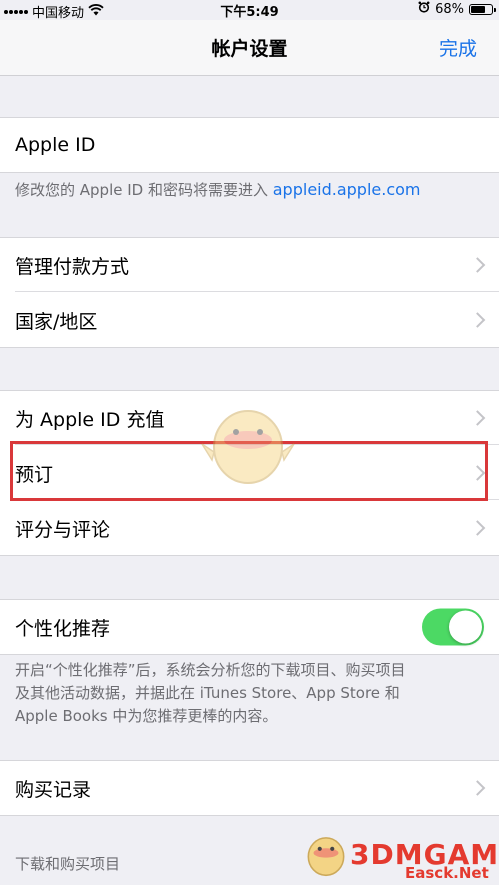 This screenshot has height=885, width=499. I want to click on top-up-label: 为 Apple ID 充值, so click(90, 419).